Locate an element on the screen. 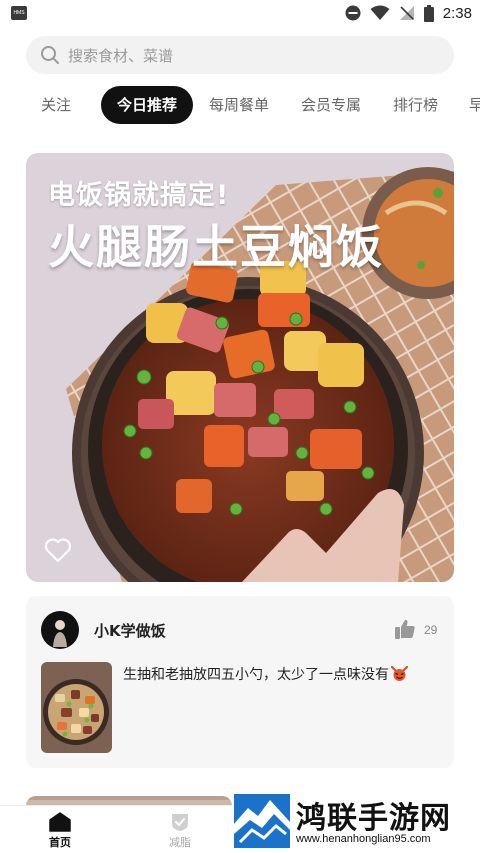  tab-member-exclusive: 会员专属 is located at coordinates (331, 105).